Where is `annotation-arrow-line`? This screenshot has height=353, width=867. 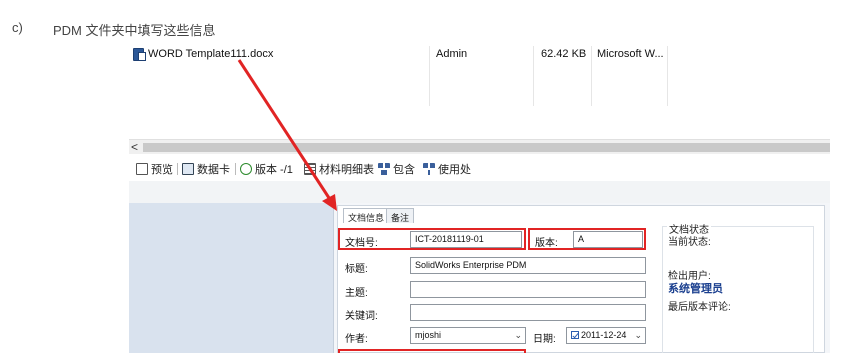
annotation-arrow-line is located at coordinates (285, 130).